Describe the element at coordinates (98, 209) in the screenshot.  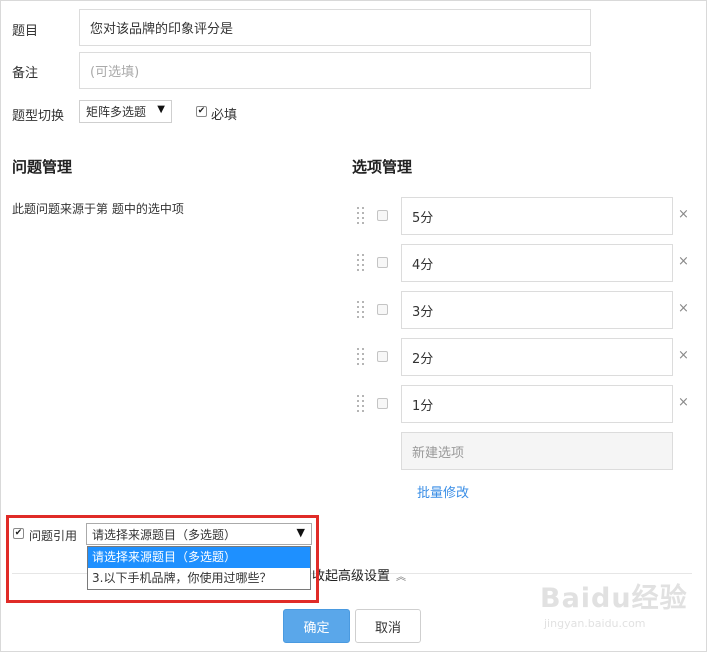
I see `question-source-text: 此题问题来源于第 题中的选中项` at that location.